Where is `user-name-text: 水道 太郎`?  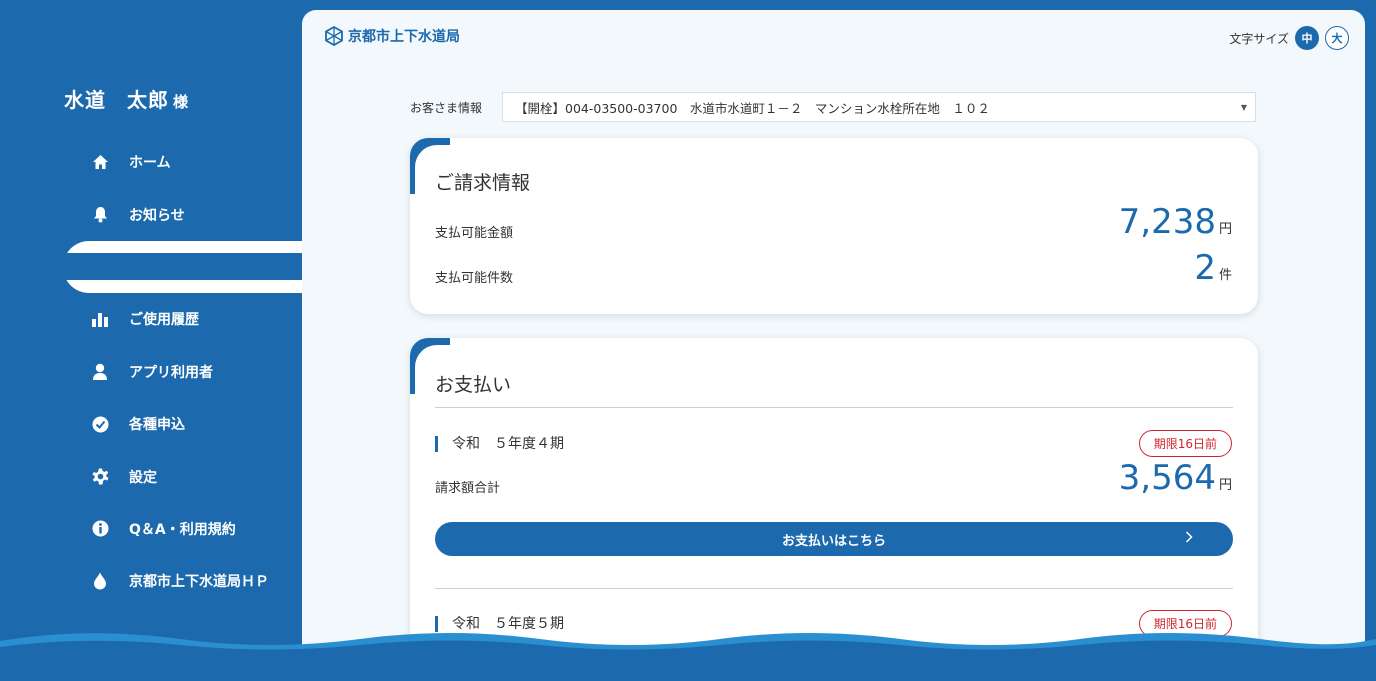
user-name-text: 水道 太郎 is located at coordinates (116, 100).